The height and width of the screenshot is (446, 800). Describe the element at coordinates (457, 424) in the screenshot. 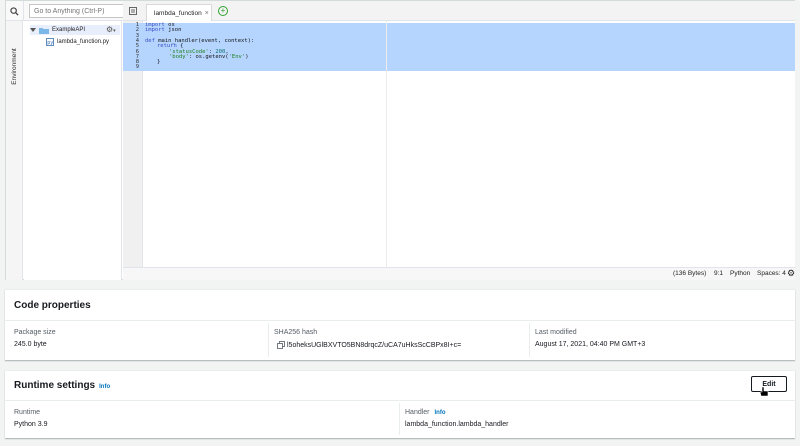

I see `handler-value: lambda_function.lambda_handler` at that location.